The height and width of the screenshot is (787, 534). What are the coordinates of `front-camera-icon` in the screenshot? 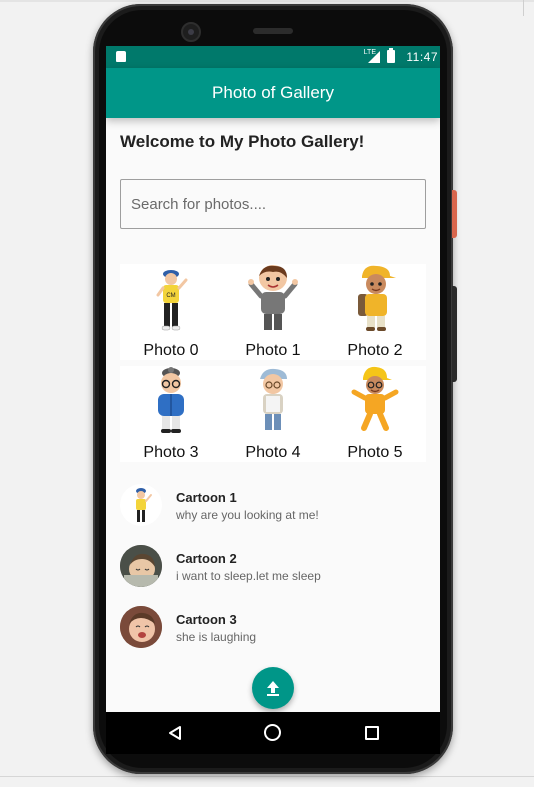 It's located at (191, 32).